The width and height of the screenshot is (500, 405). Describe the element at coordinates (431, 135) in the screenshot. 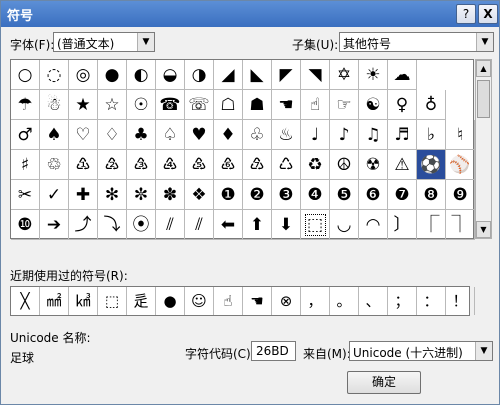

I see `symbol-cell: ♭` at that location.